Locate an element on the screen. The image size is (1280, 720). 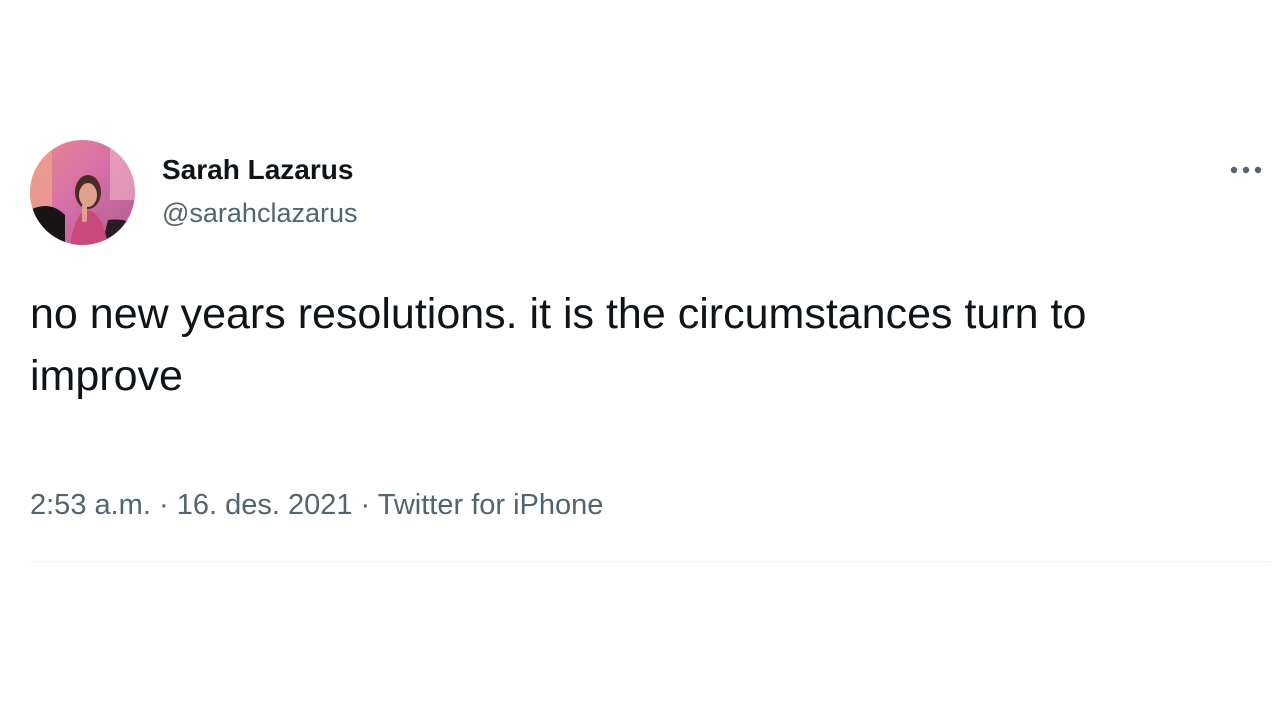
tweet-source: Twitter for iPhone is located at coordinates (491, 505).